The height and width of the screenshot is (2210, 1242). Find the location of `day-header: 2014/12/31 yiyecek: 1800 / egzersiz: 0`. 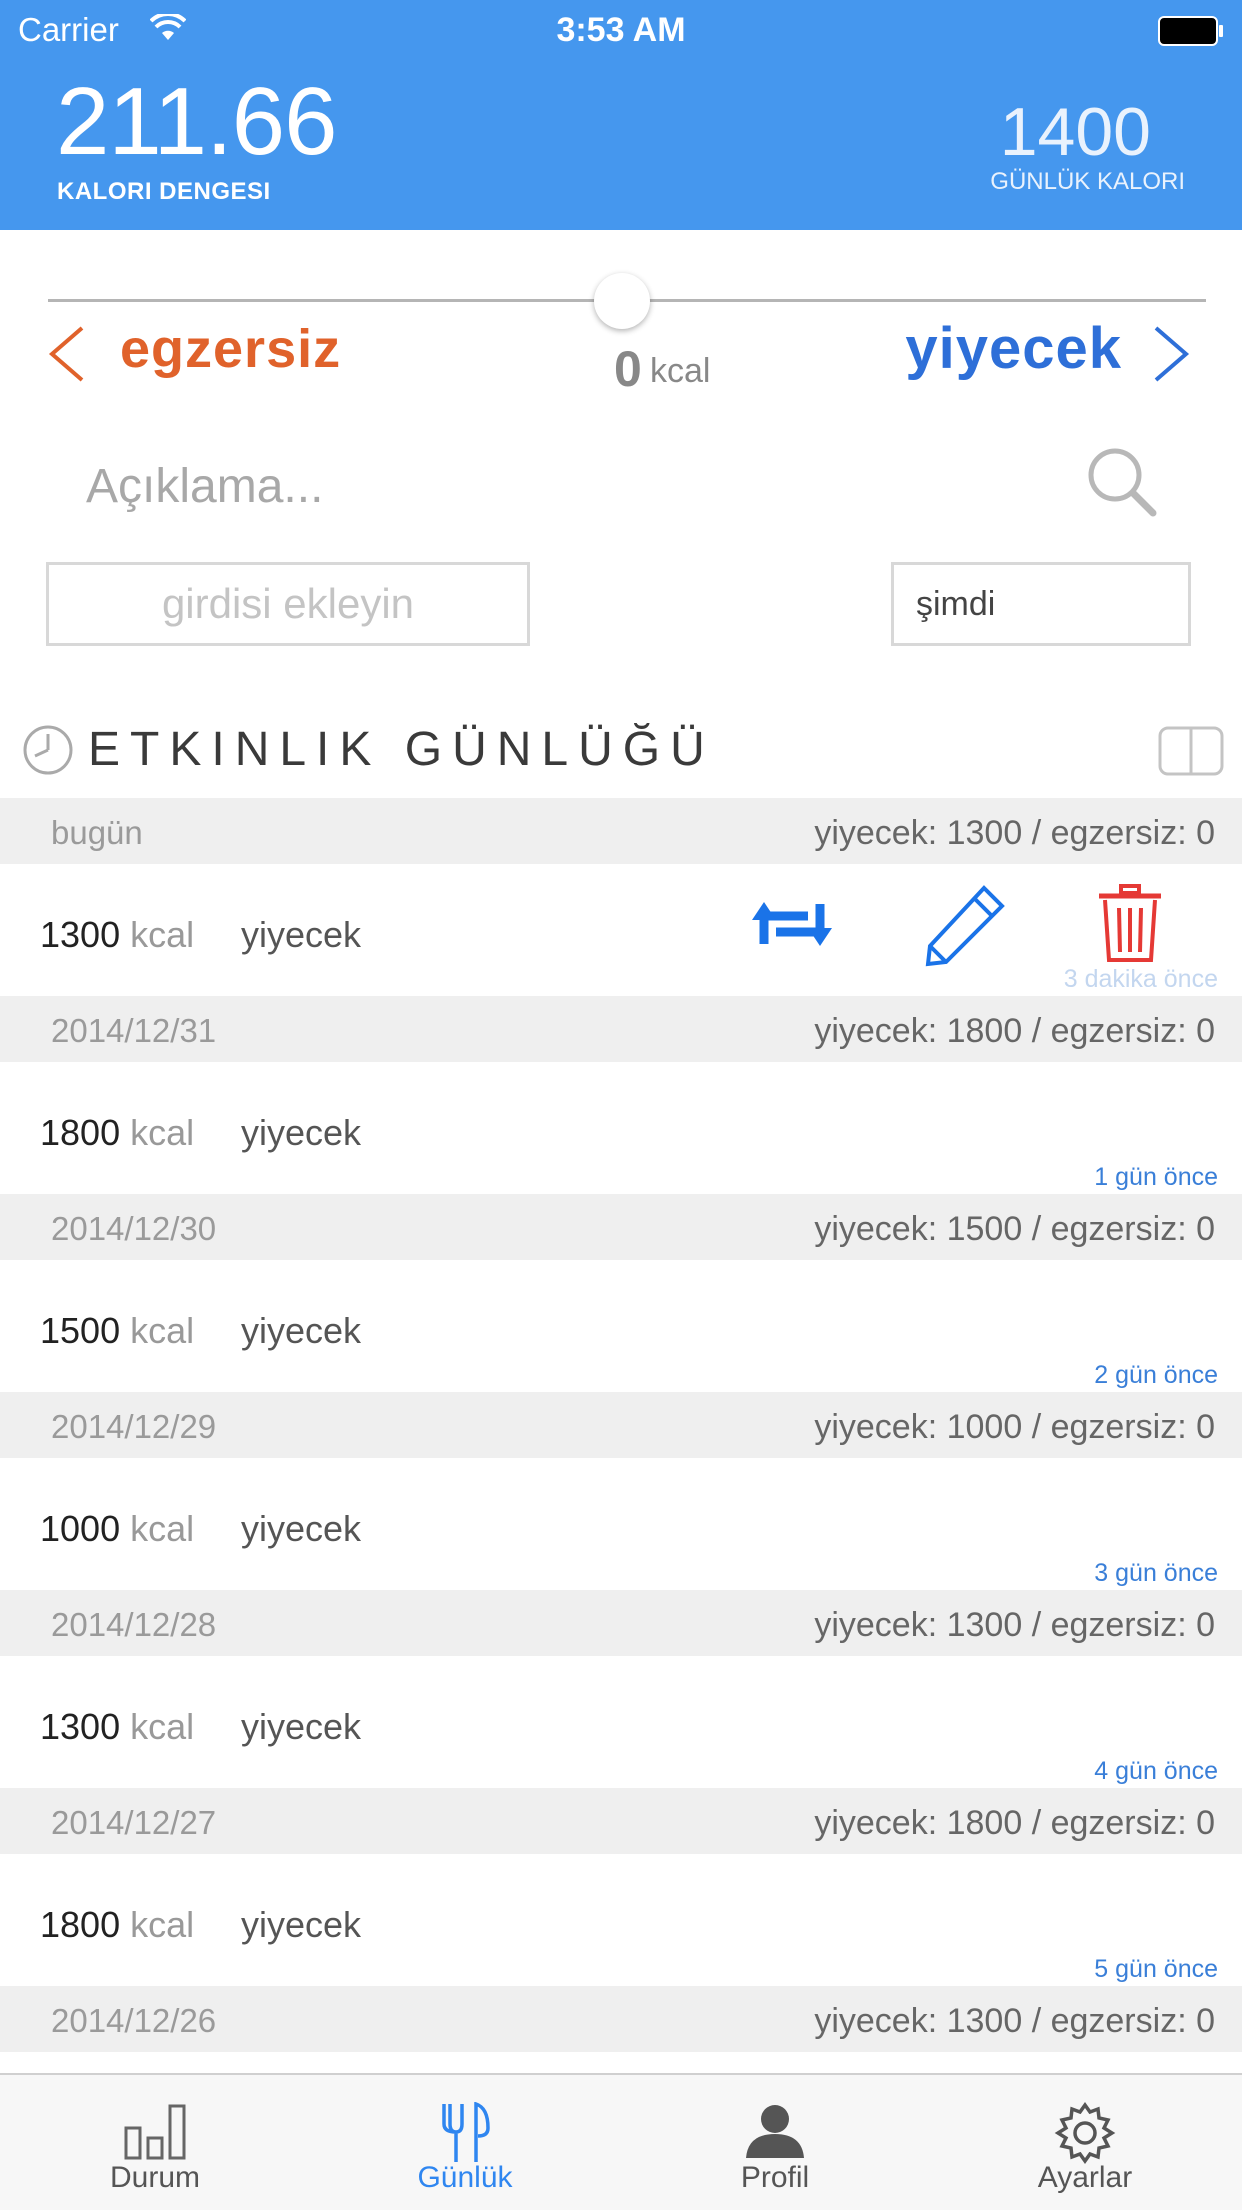

day-header: 2014/12/31 yiyecek: 1800 / egzersiz: 0 is located at coordinates (621, 1029).